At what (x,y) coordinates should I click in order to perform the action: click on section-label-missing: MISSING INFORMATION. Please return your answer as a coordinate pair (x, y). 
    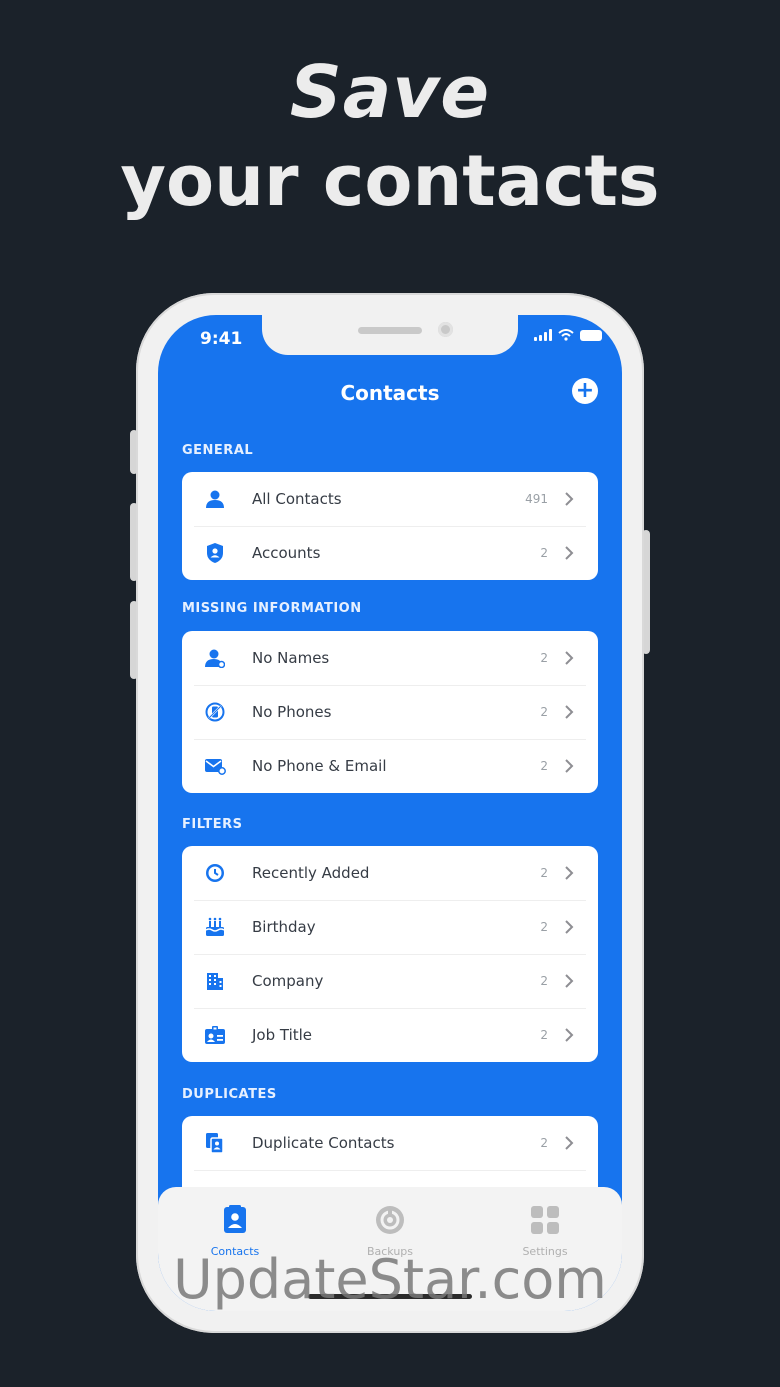
    Looking at the image, I should click on (272, 608).